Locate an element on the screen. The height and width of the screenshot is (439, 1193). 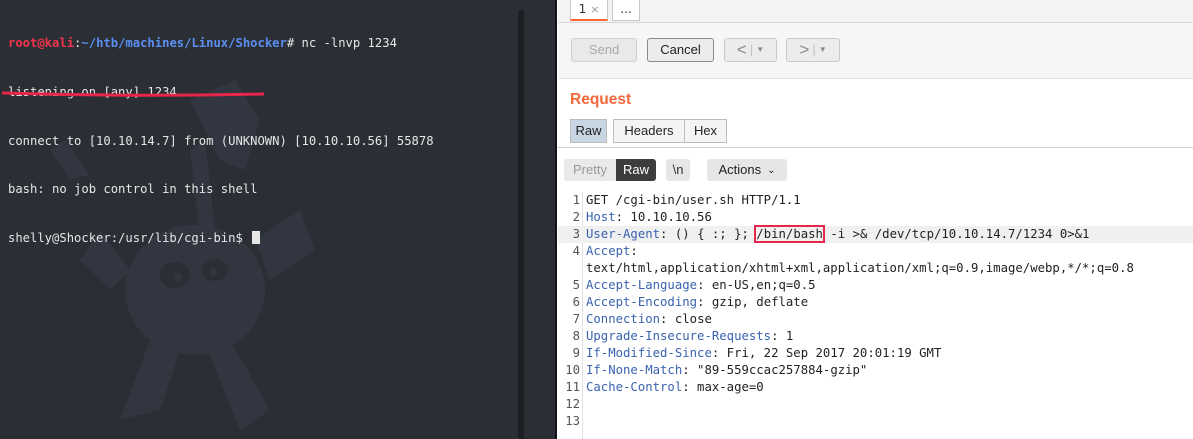
header-value: : "89-559ccac257884-gzip" is located at coordinates (775, 370).